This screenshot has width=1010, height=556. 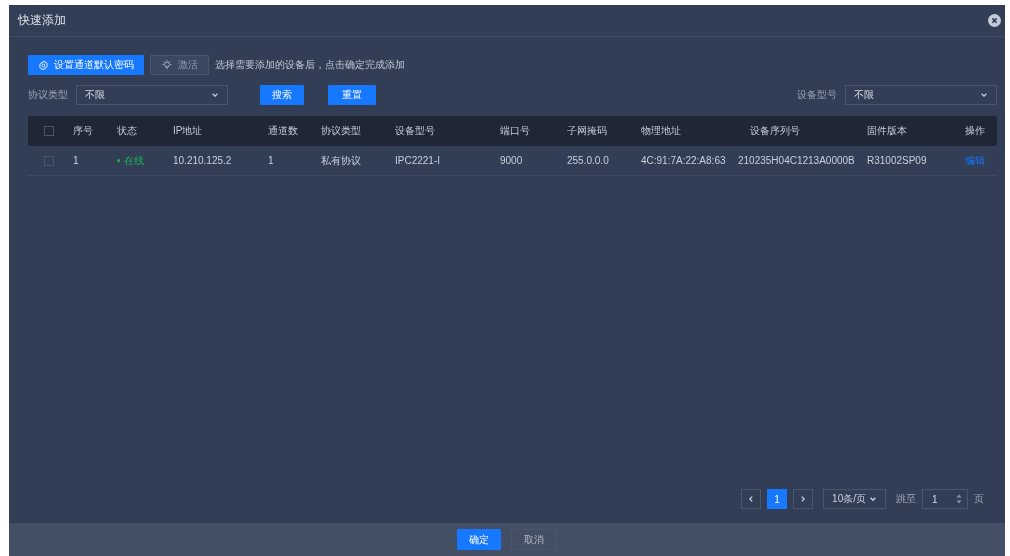 I want to click on close-icon, so click(x=994, y=20).